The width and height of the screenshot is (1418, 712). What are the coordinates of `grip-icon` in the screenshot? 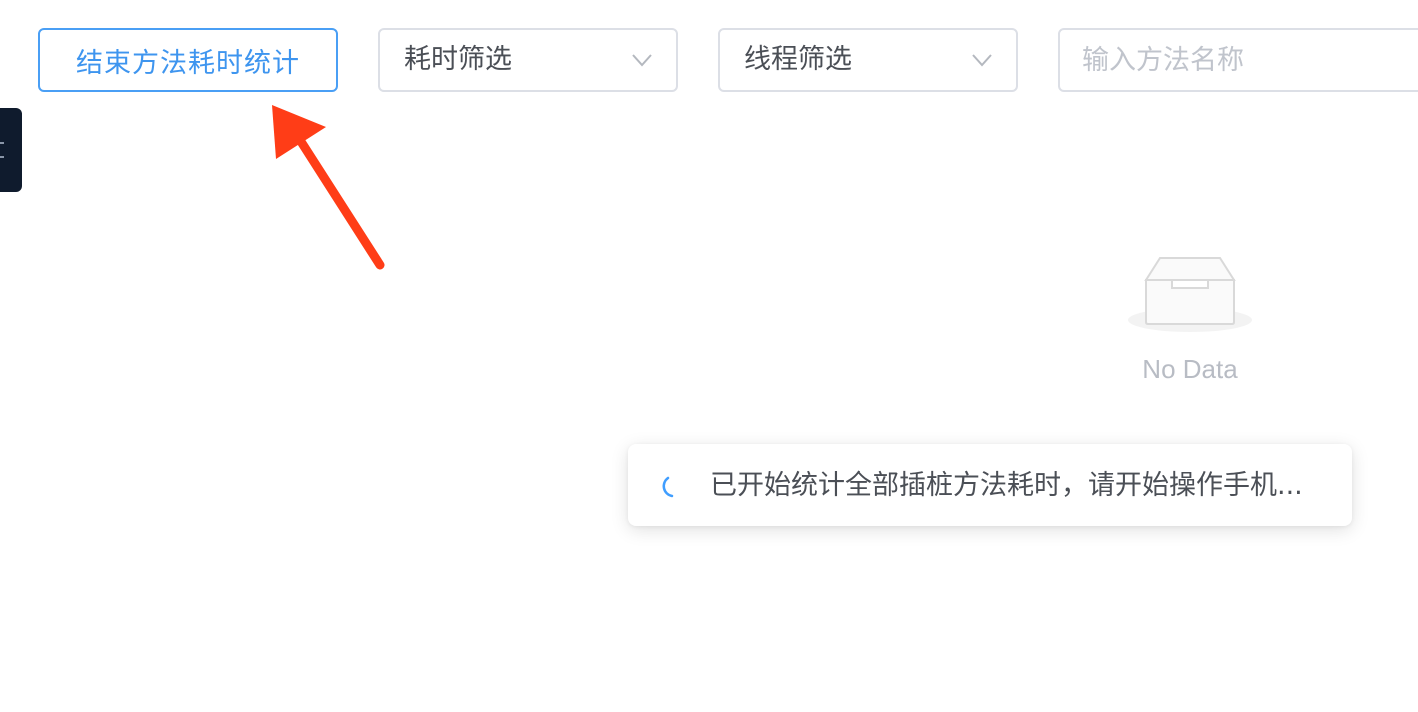 It's located at (2, 150).